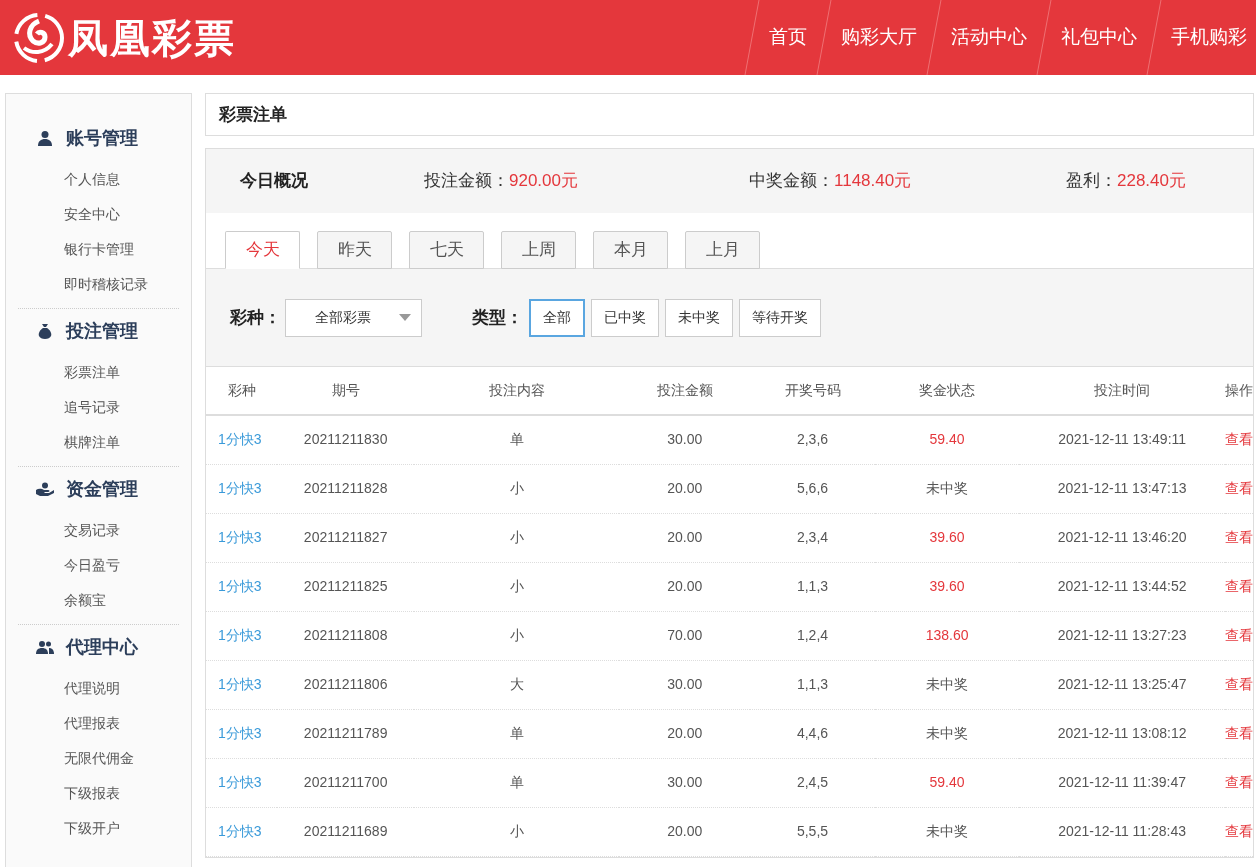 The image size is (1256, 867). I want to click on stat-label: 中奖金额：, so click(791, 181).